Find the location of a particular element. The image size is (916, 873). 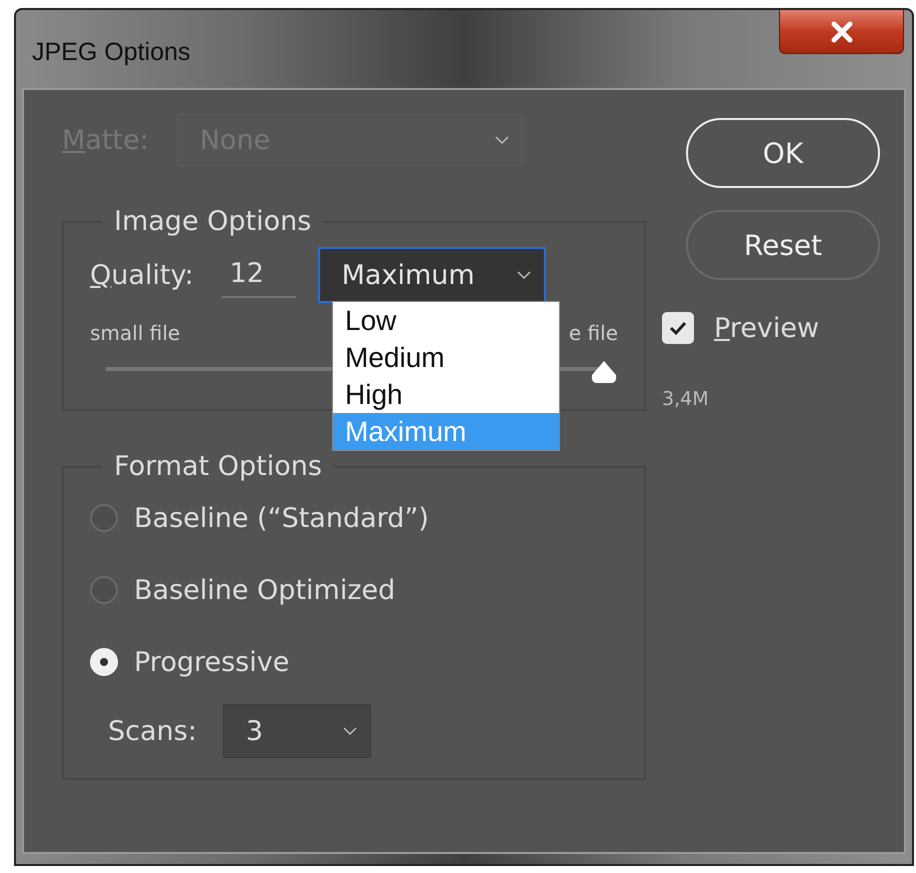

slider-thumb is located at coordinates (604, 372).